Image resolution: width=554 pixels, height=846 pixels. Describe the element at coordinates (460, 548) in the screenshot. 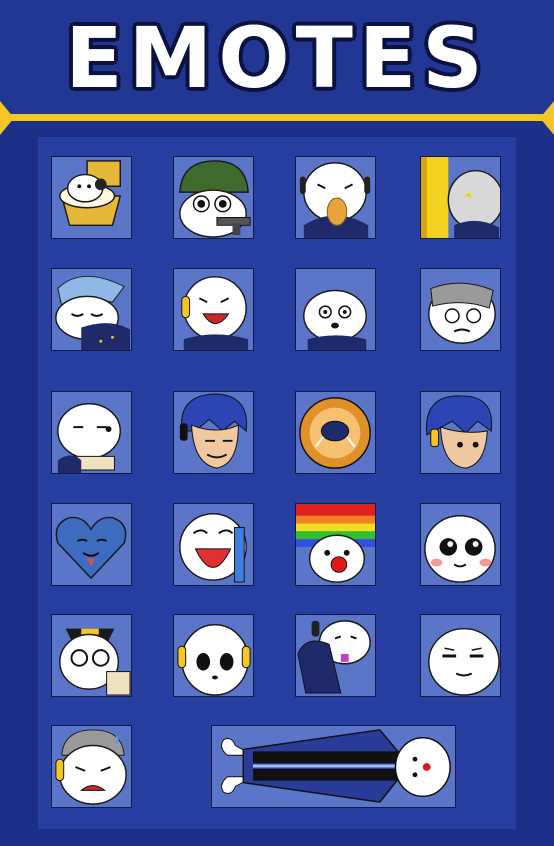

I see `seal-blushing-icon` at that location.